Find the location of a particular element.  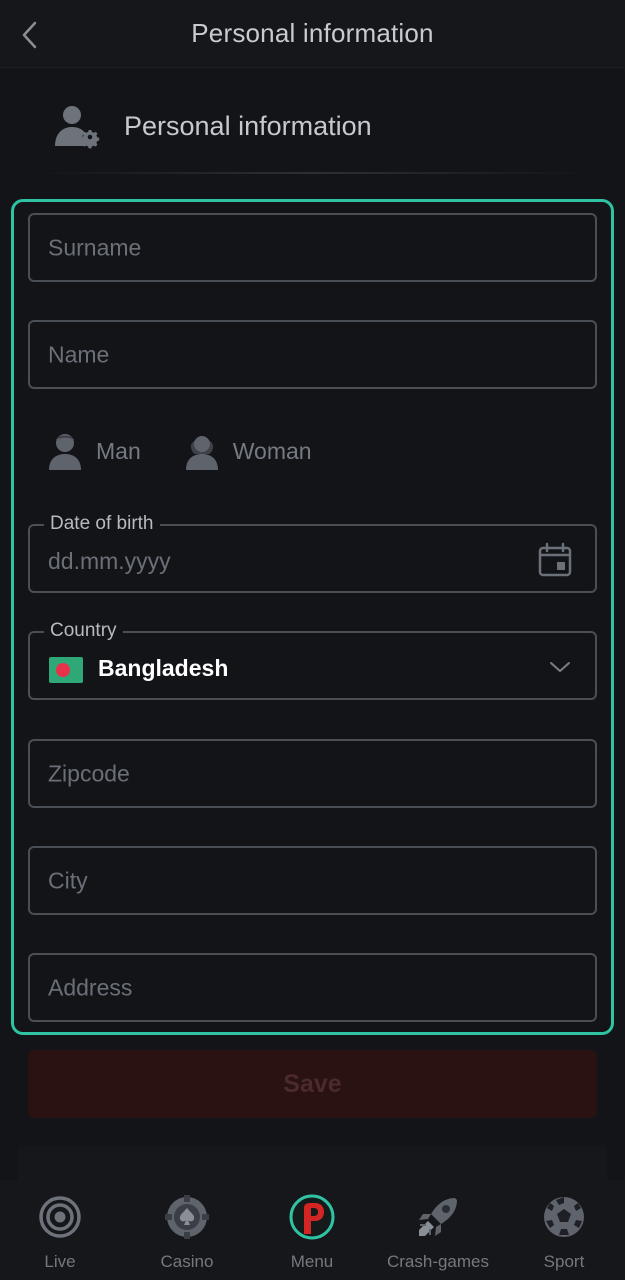

nav-item-crash-games: Crash-games is located at coordinates (438, 1233).